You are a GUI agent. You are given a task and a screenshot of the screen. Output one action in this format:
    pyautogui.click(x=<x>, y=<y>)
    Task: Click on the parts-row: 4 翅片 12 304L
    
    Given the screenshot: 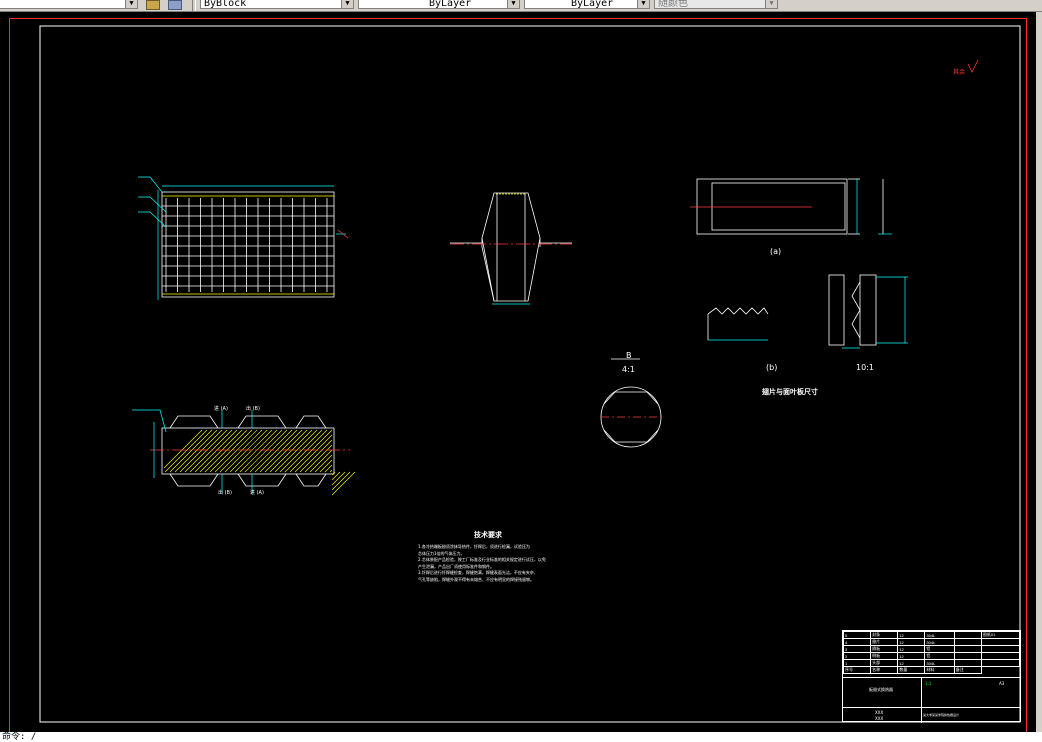 What is the action you would take?
    pyautogui.click(x=931, y=642)
    